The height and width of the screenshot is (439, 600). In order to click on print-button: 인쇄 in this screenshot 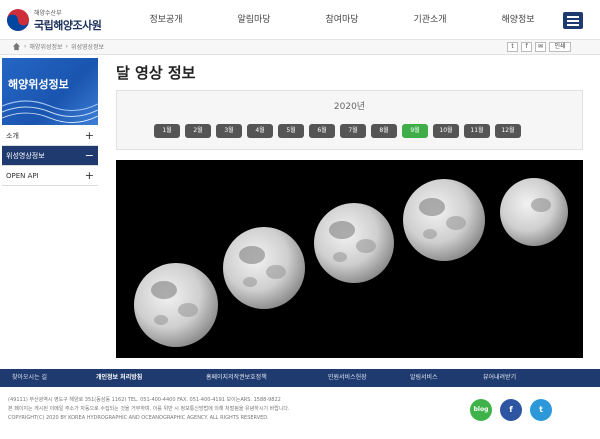, I will do `click(560, 47)`.